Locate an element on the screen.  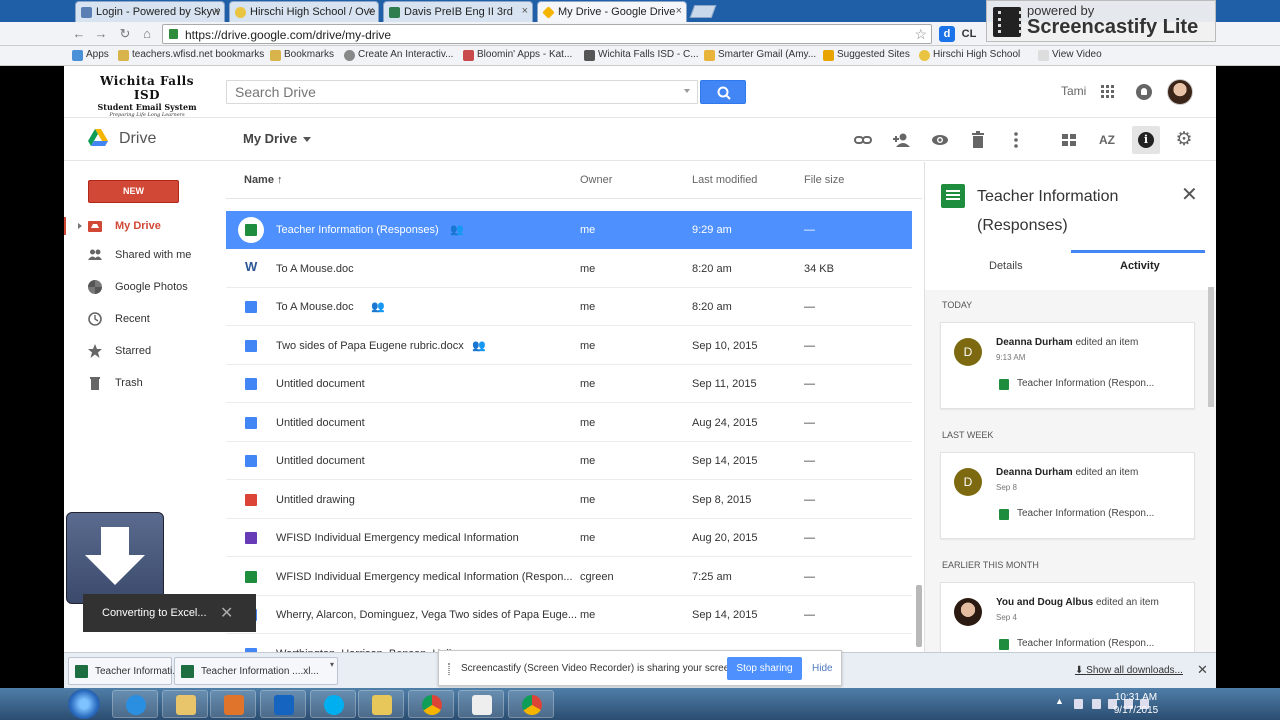
notifications-bell-icon is located at coordinates (1144, 92).